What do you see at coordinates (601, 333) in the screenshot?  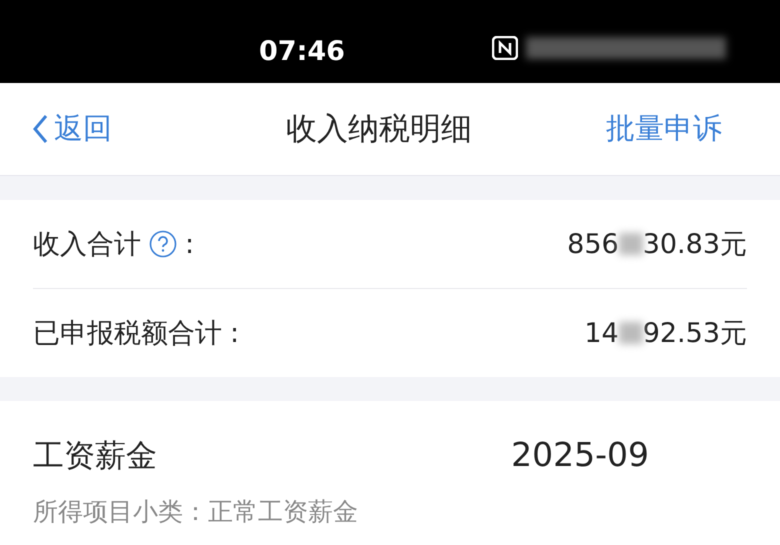 I see `amount-value: 14` at bounding box center [601, 333].